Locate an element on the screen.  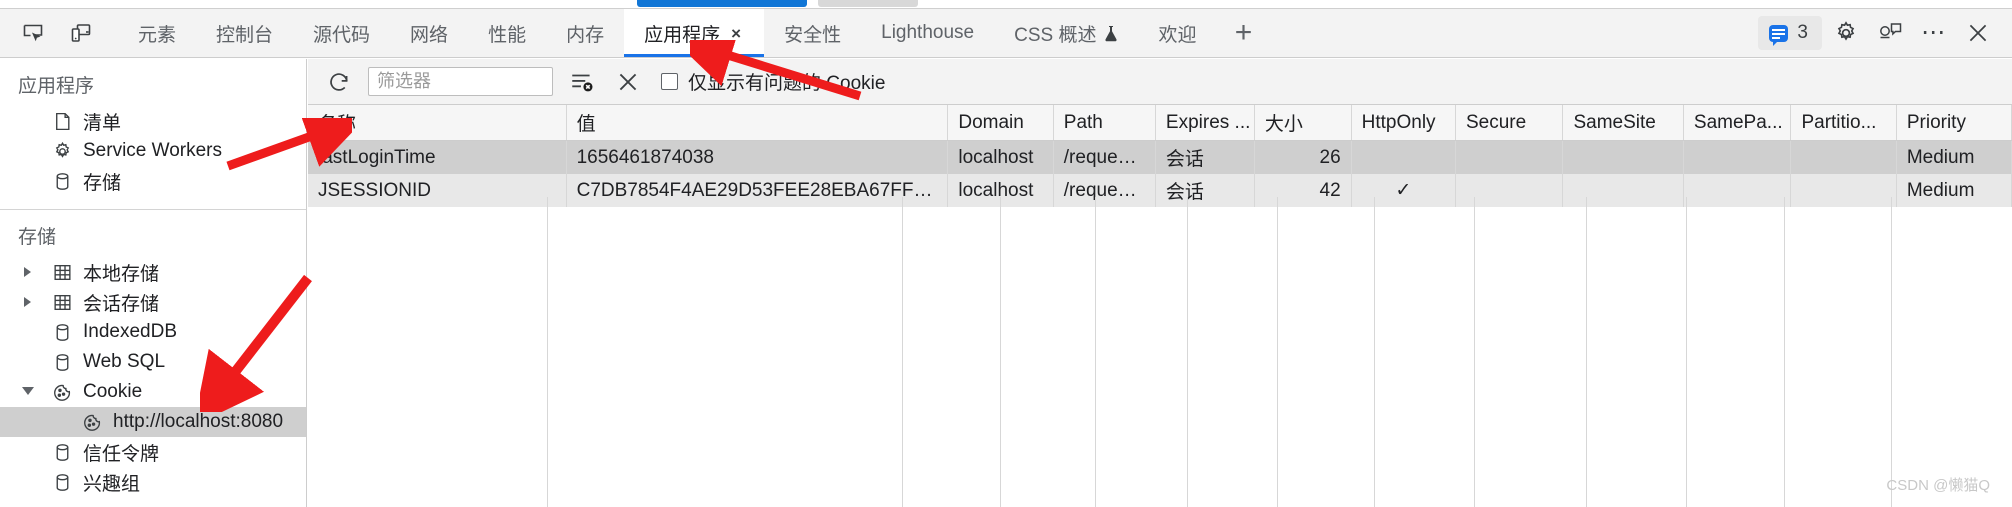
tab-label: 元素 is located at coordinates (157, 35).